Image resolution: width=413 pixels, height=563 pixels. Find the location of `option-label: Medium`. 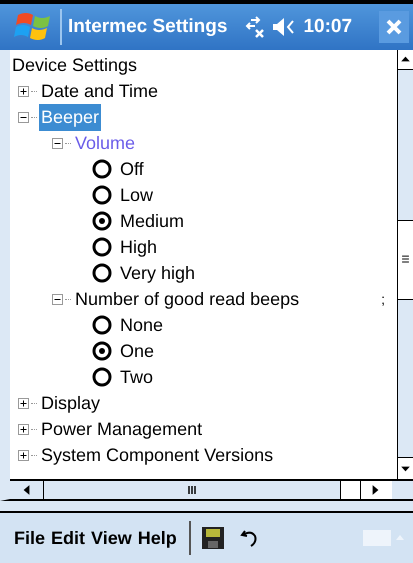

option-label: Medium is located at coordinates (152, 221).